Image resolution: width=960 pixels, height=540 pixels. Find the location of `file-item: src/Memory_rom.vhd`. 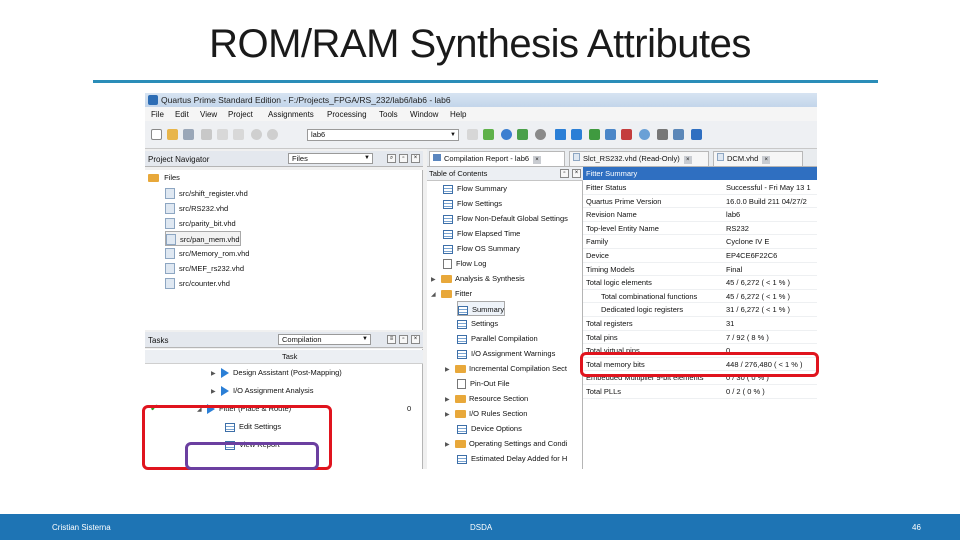

file-item: src/Memory_rom.vhd is located at coordinates (207, 253).